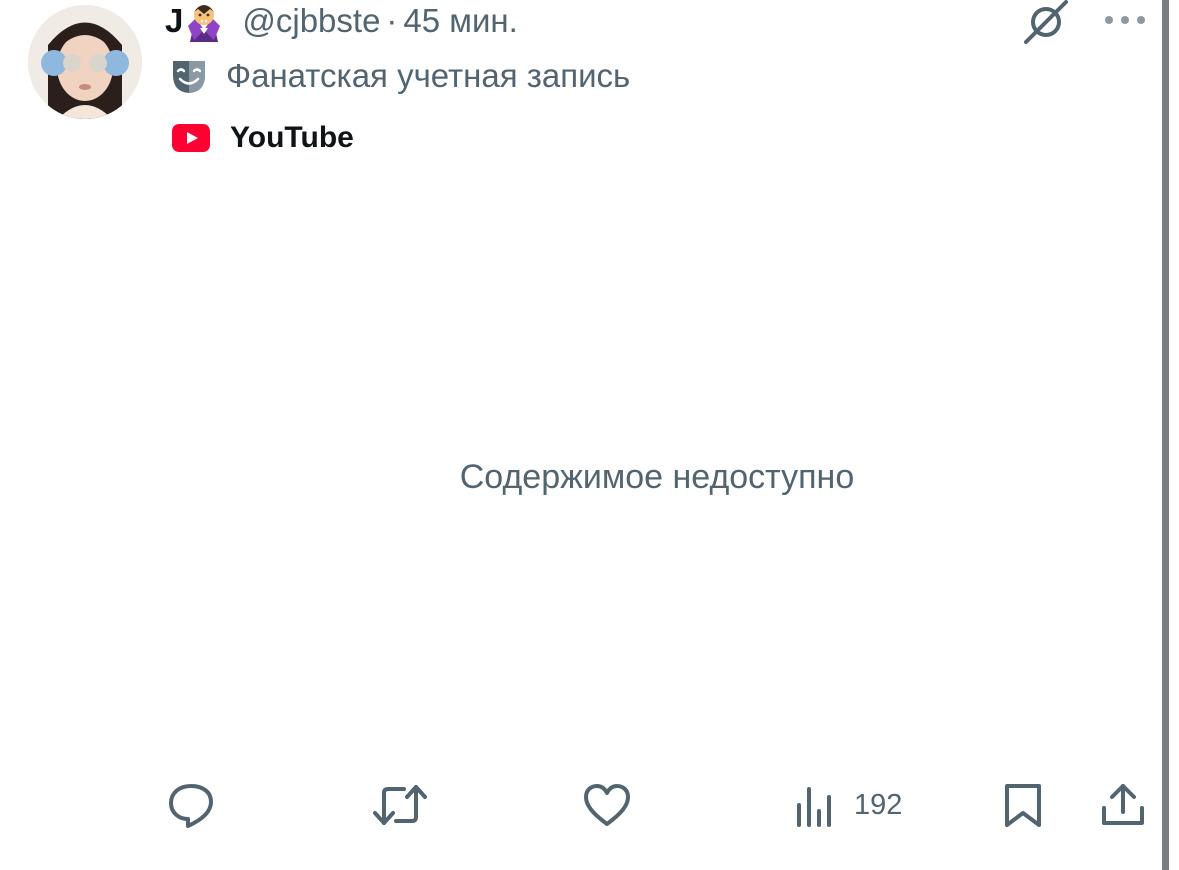  I want to click on bookmark-icon, so click(1023, 805).